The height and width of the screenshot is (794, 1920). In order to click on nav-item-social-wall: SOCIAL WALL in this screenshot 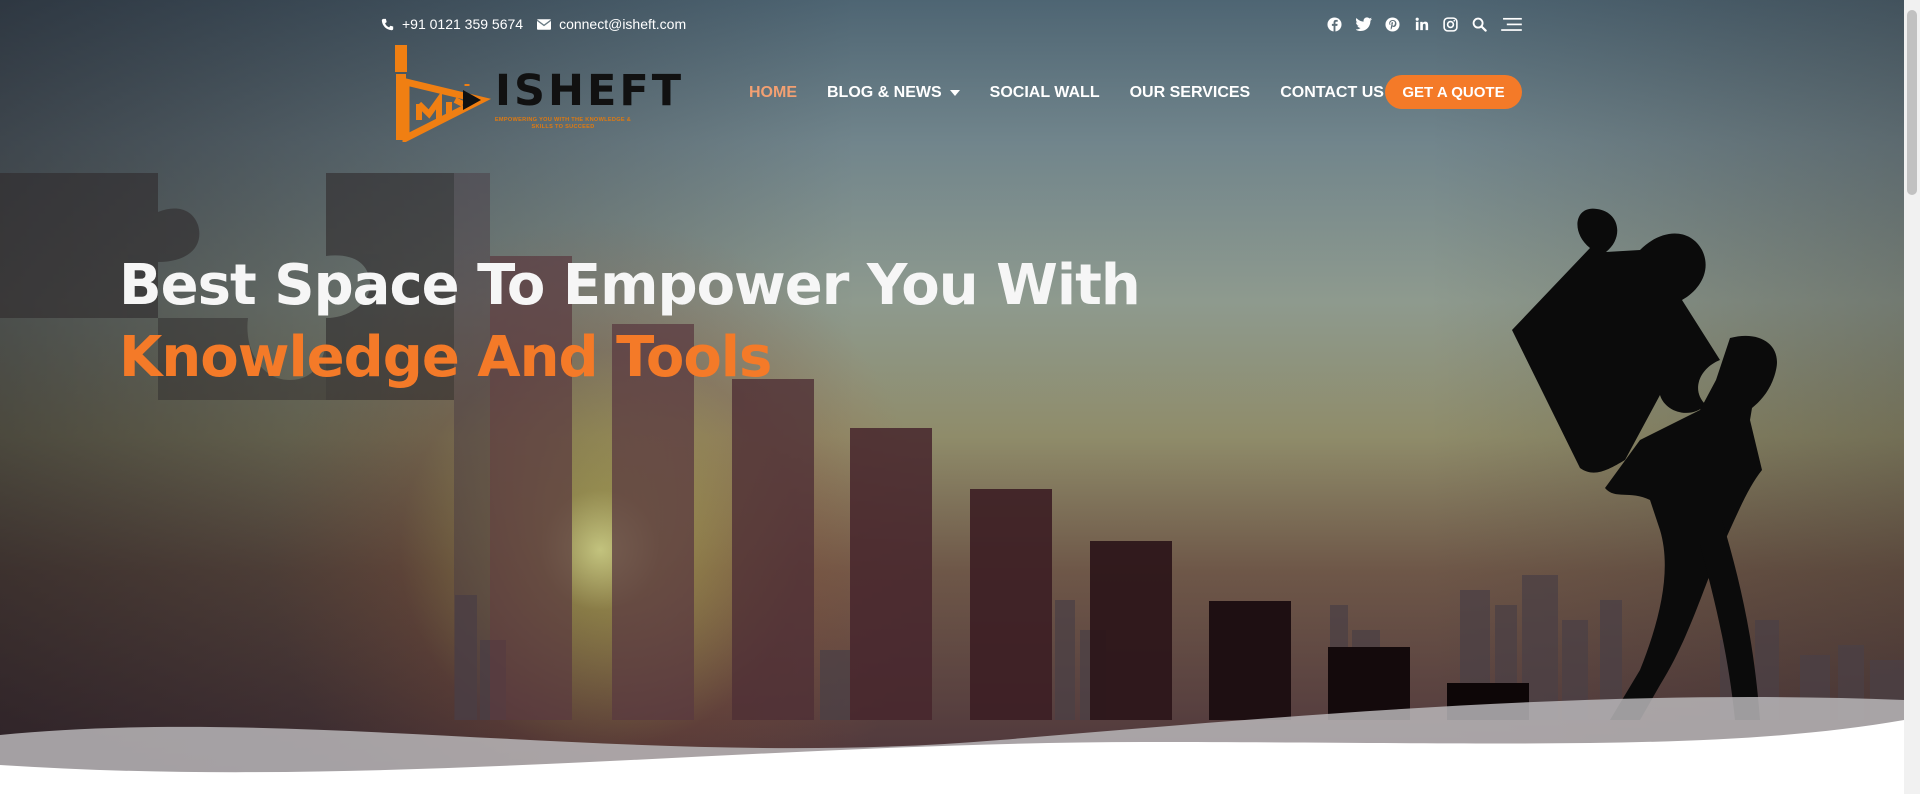, I will do `click(1045, 93)`.